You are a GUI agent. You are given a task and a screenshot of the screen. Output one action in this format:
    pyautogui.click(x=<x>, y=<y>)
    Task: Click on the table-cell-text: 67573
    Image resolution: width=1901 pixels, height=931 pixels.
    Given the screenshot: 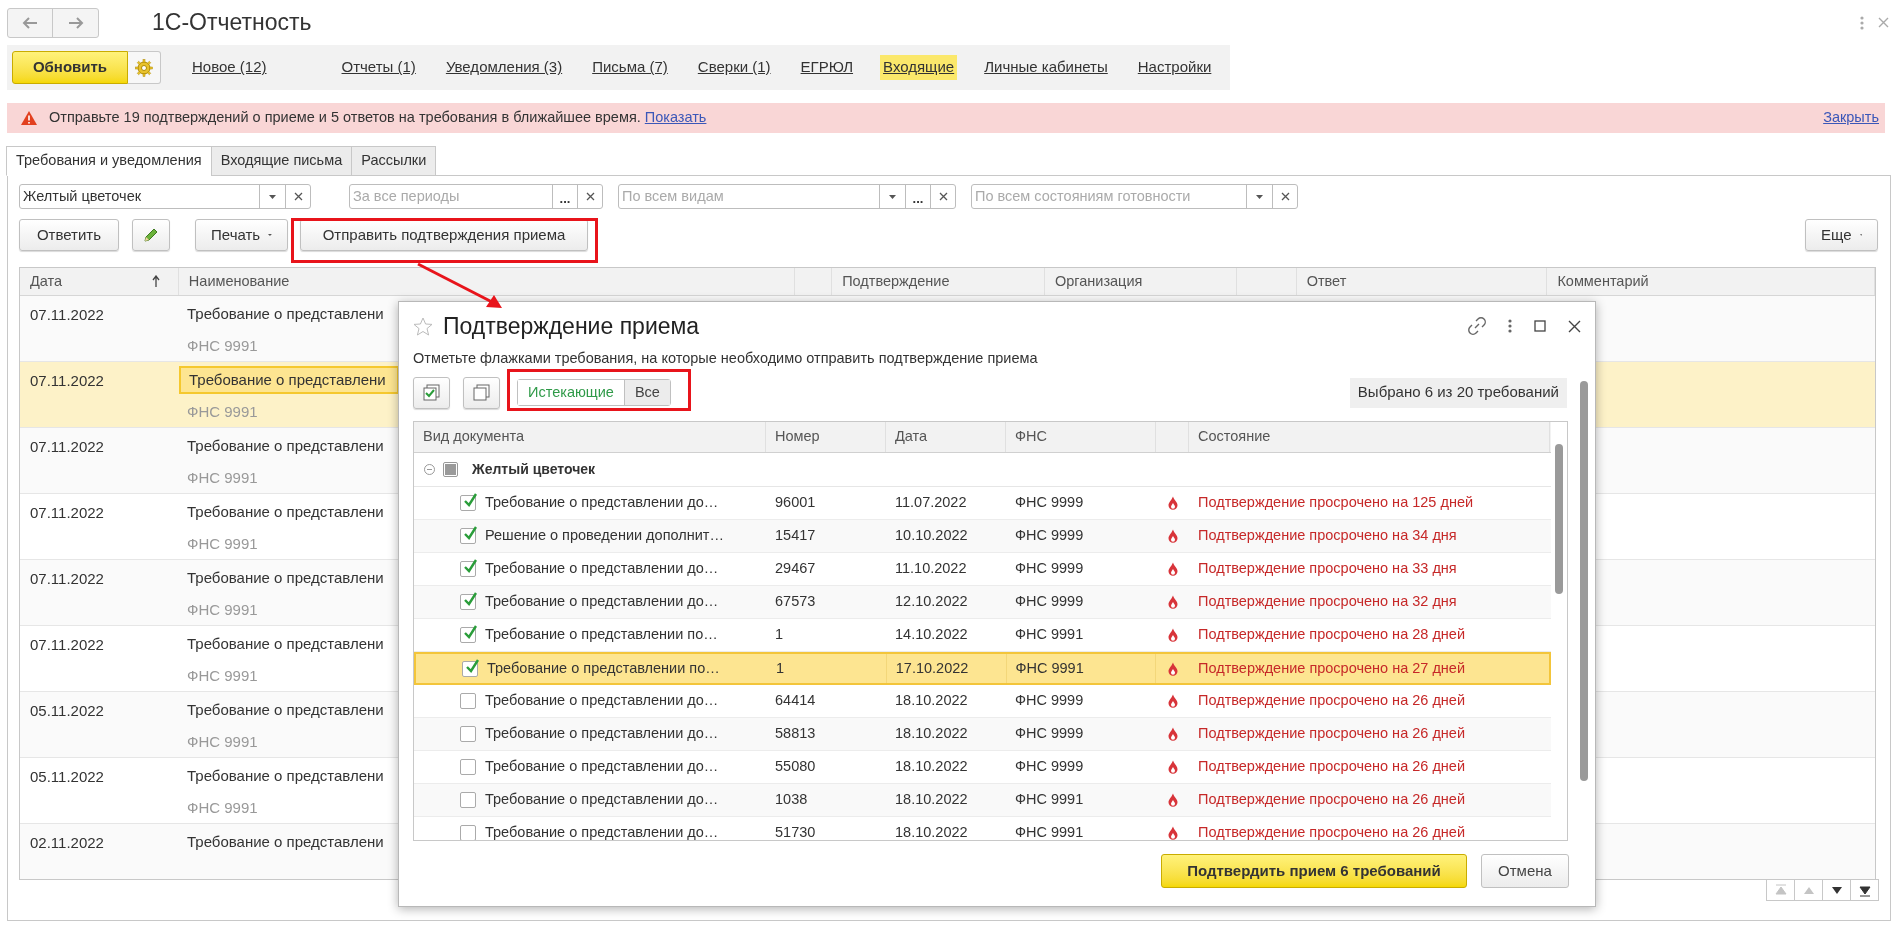 What is the action you would take?
    pyautogui.click(x=795, y=602)
    